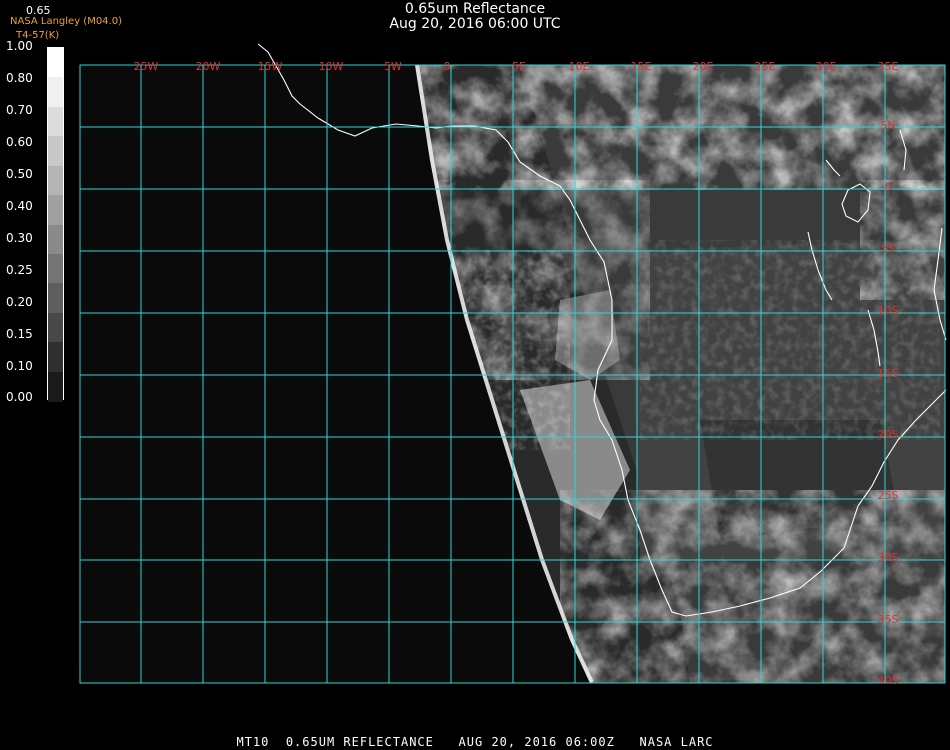  What do you see at coordinates (888, 495) in the screenshot?
I see `latitude-label: 25S` at bounding box center [888, 495].